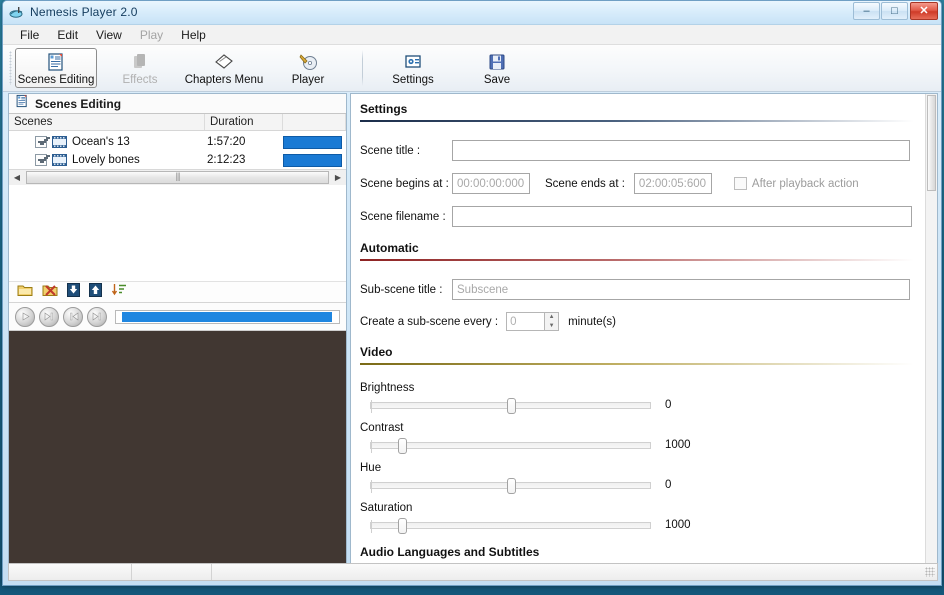  I want to click on toolbar-save-button: Save, so click(497, 68).